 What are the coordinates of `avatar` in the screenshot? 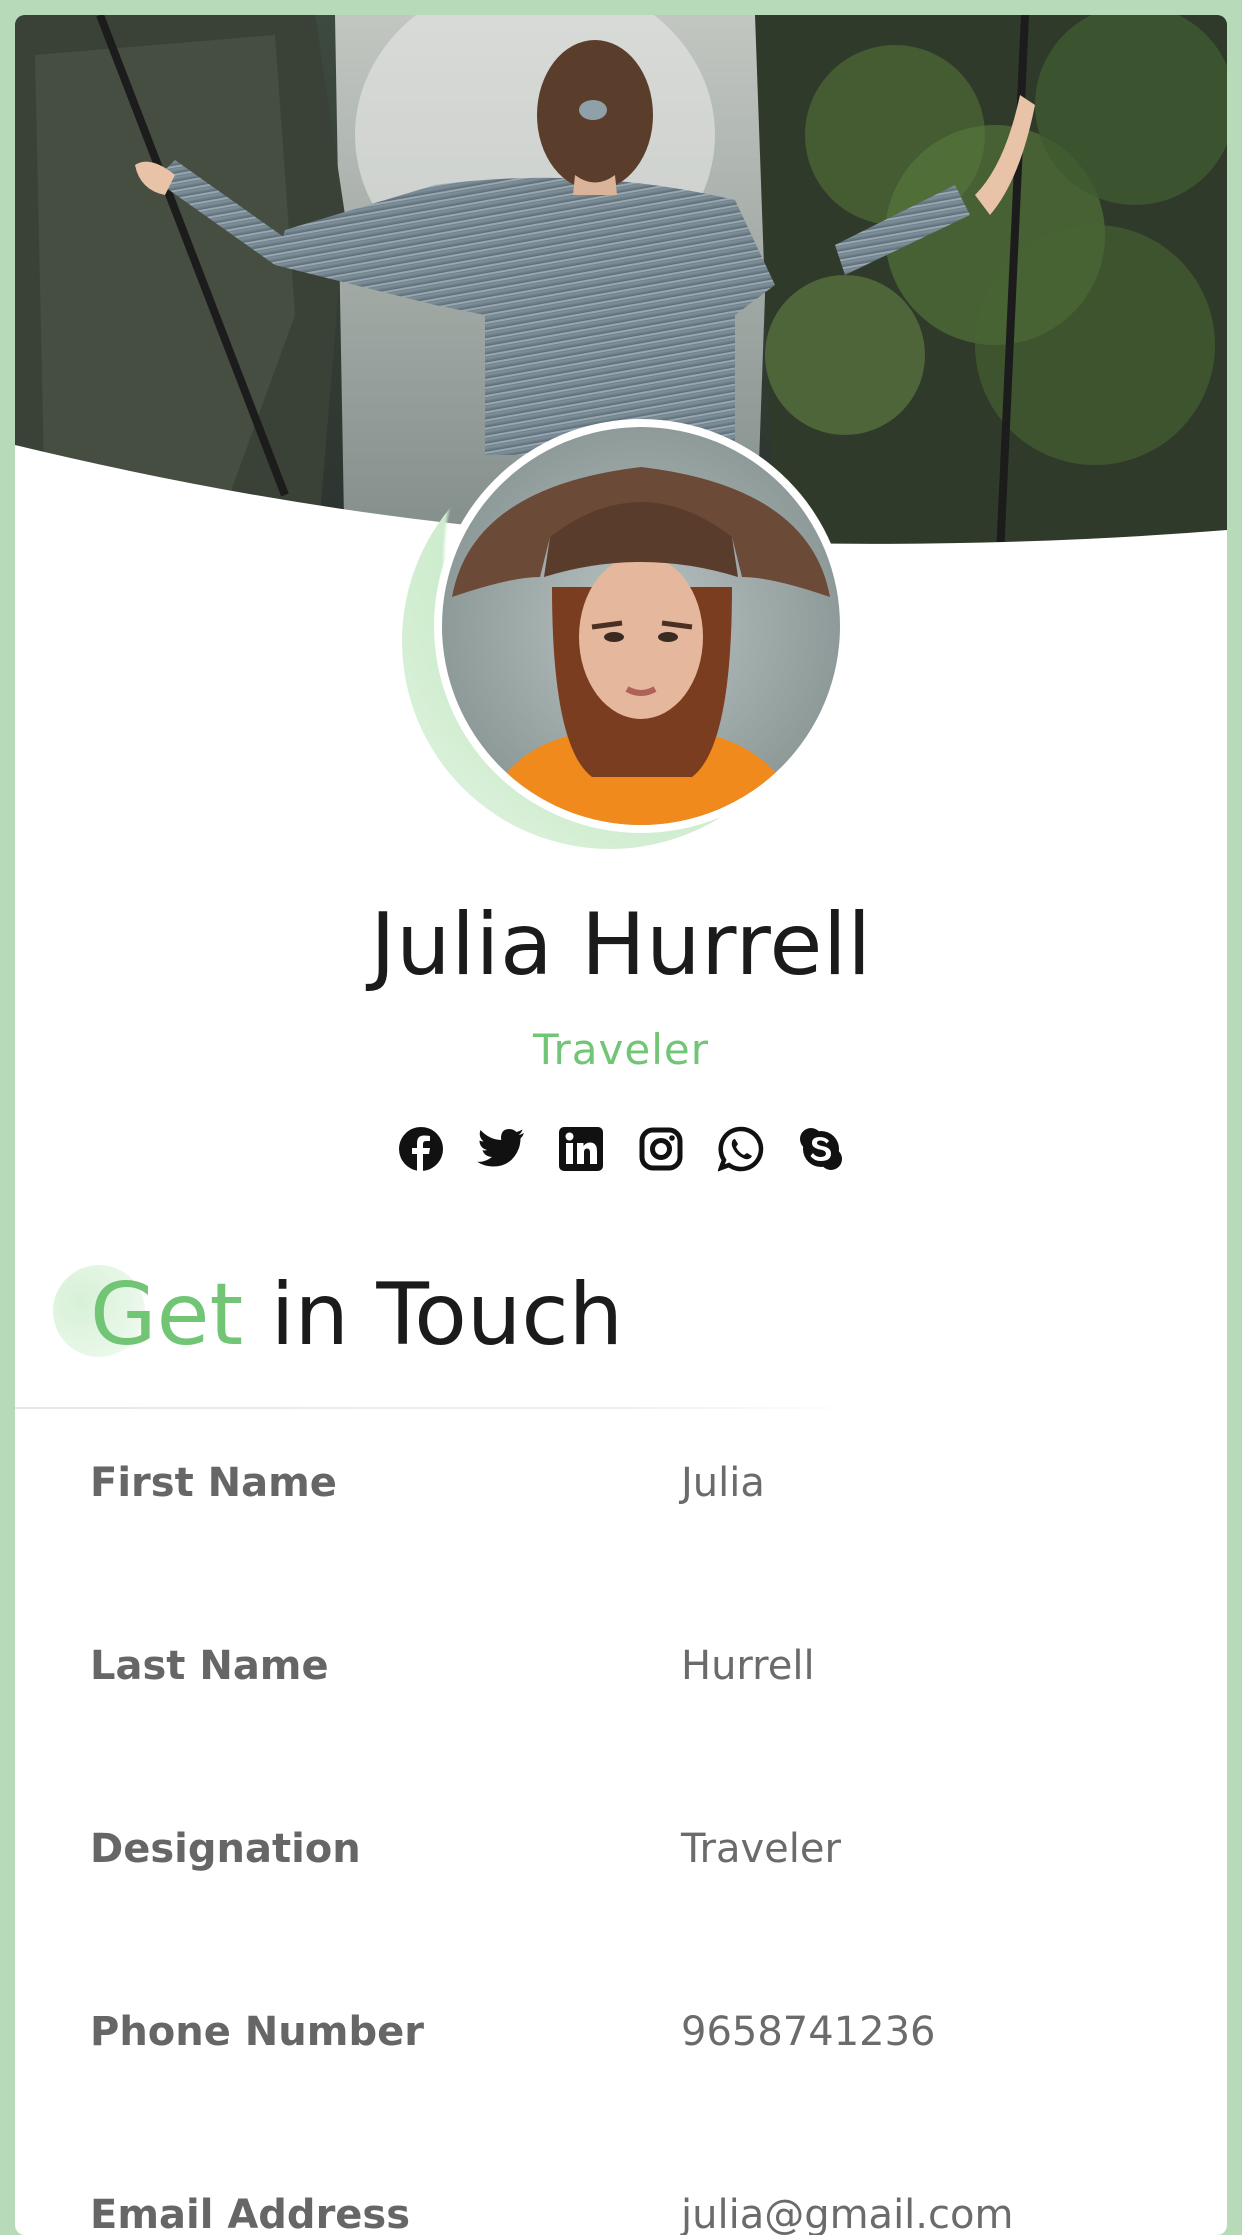 It's located at (641, 626).